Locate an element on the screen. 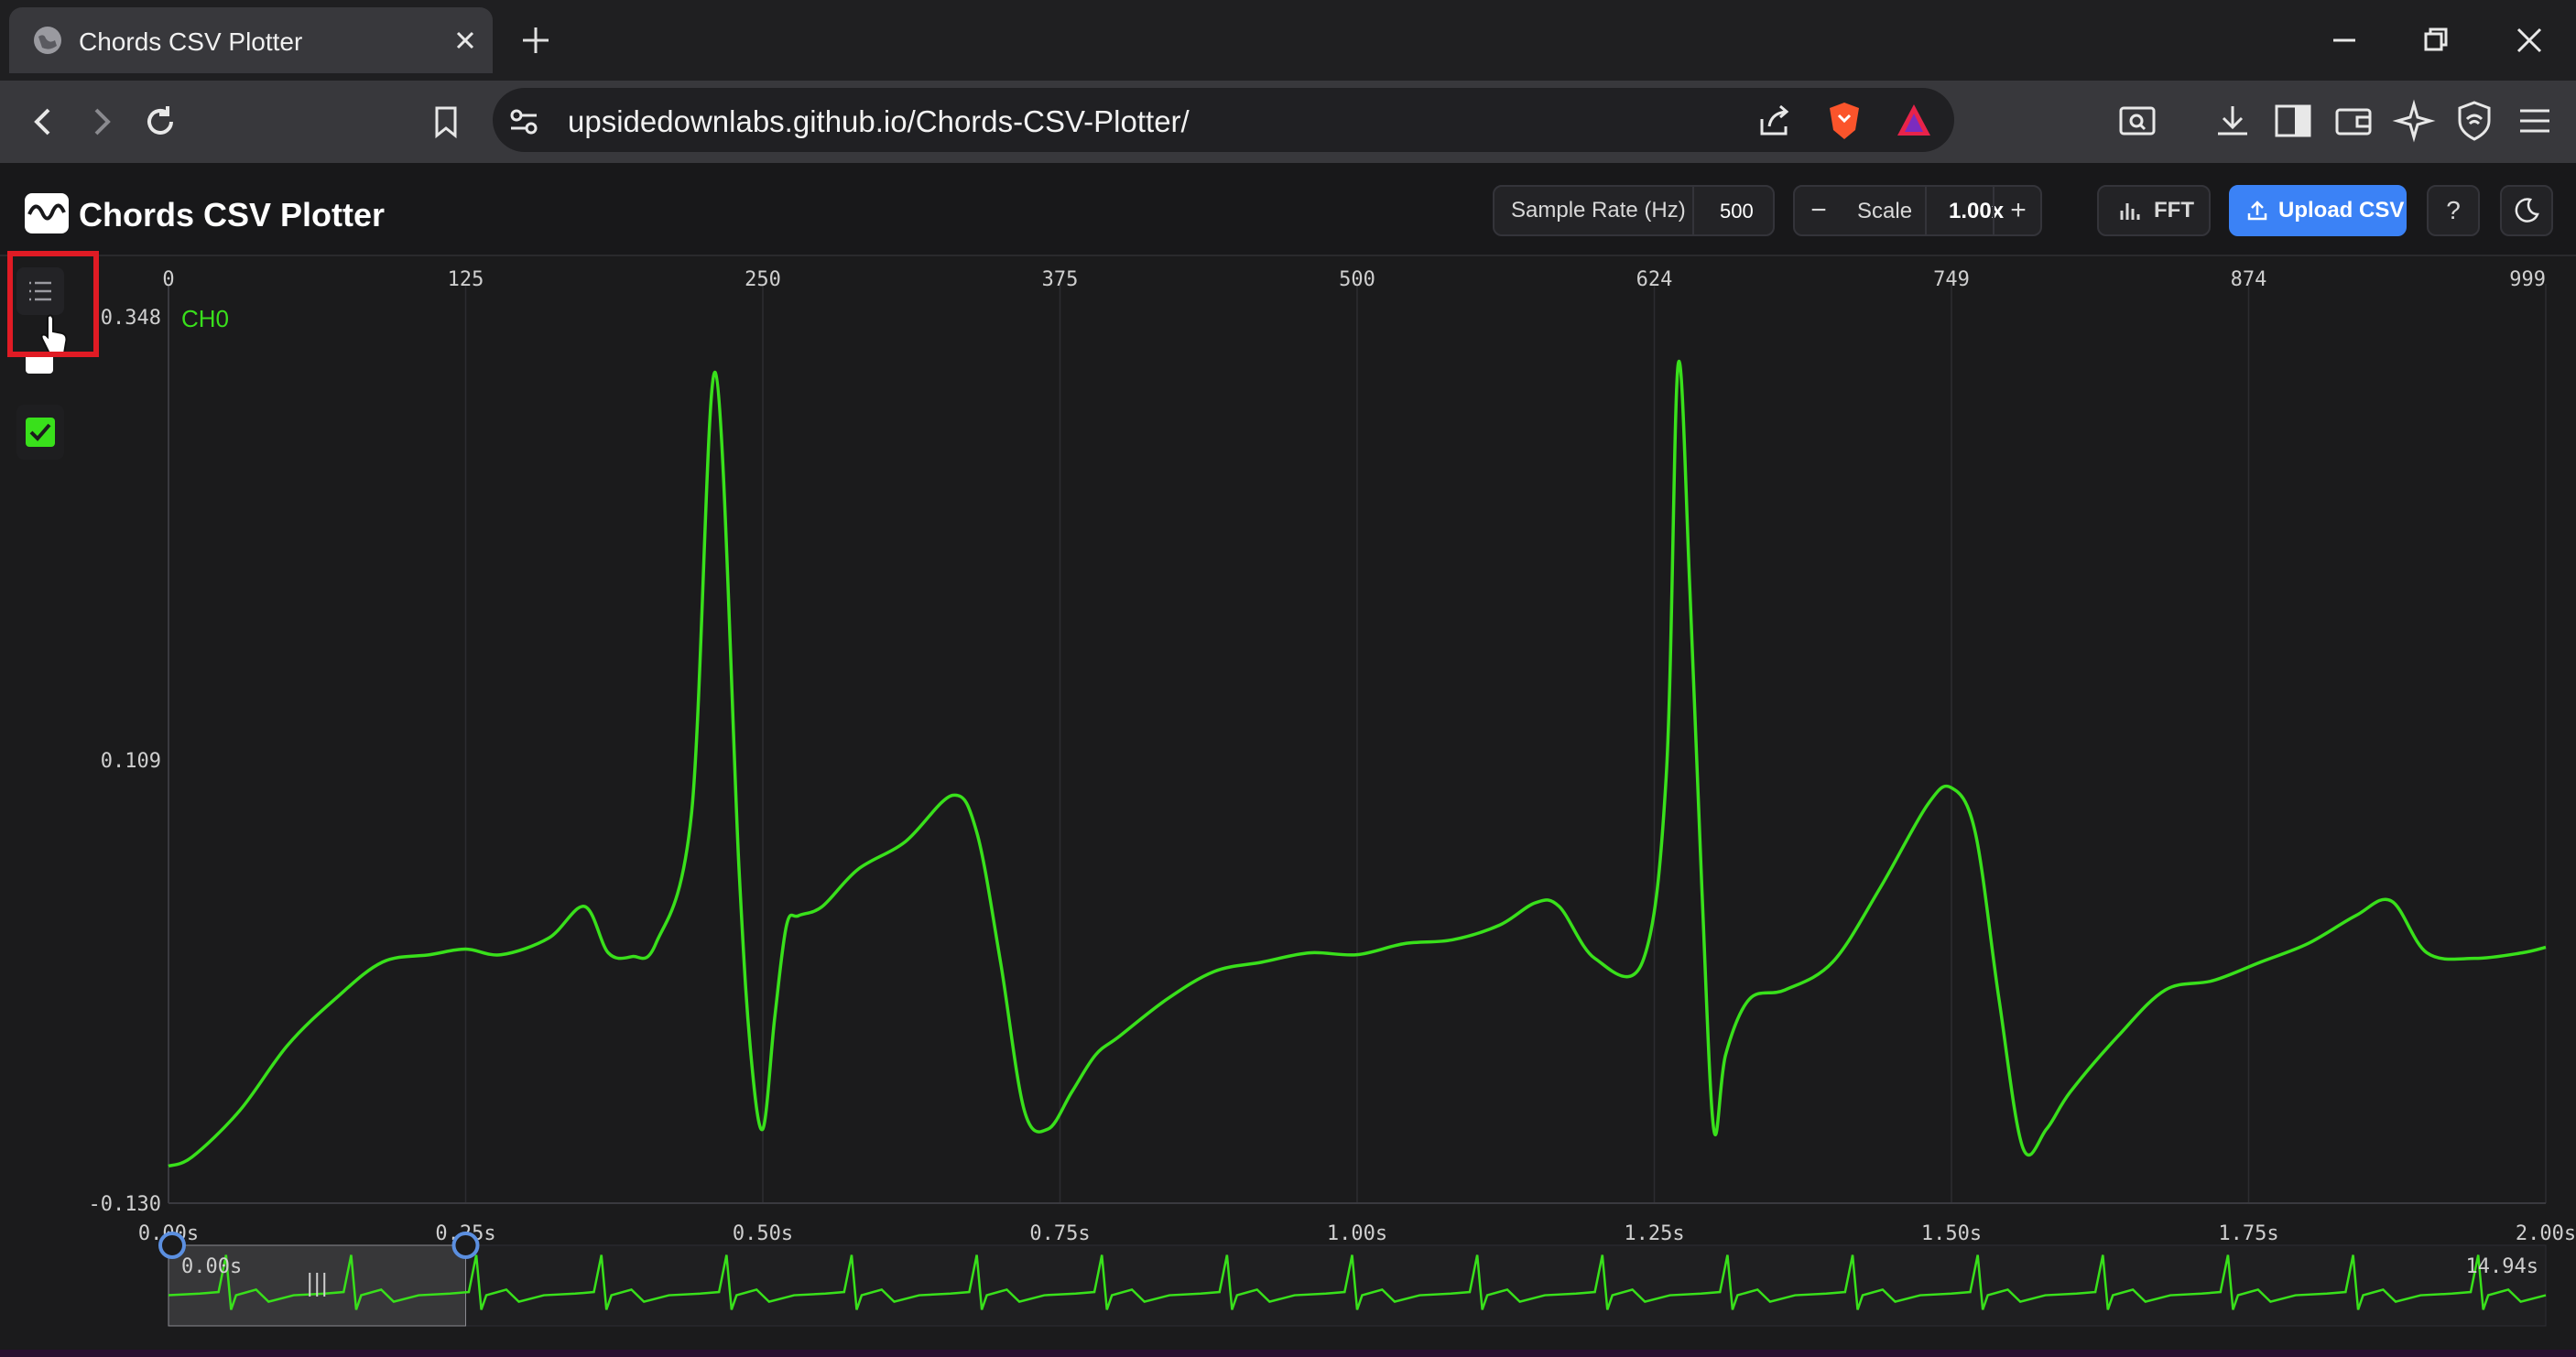  site-settings-icon is located at coordinates (524, 121).